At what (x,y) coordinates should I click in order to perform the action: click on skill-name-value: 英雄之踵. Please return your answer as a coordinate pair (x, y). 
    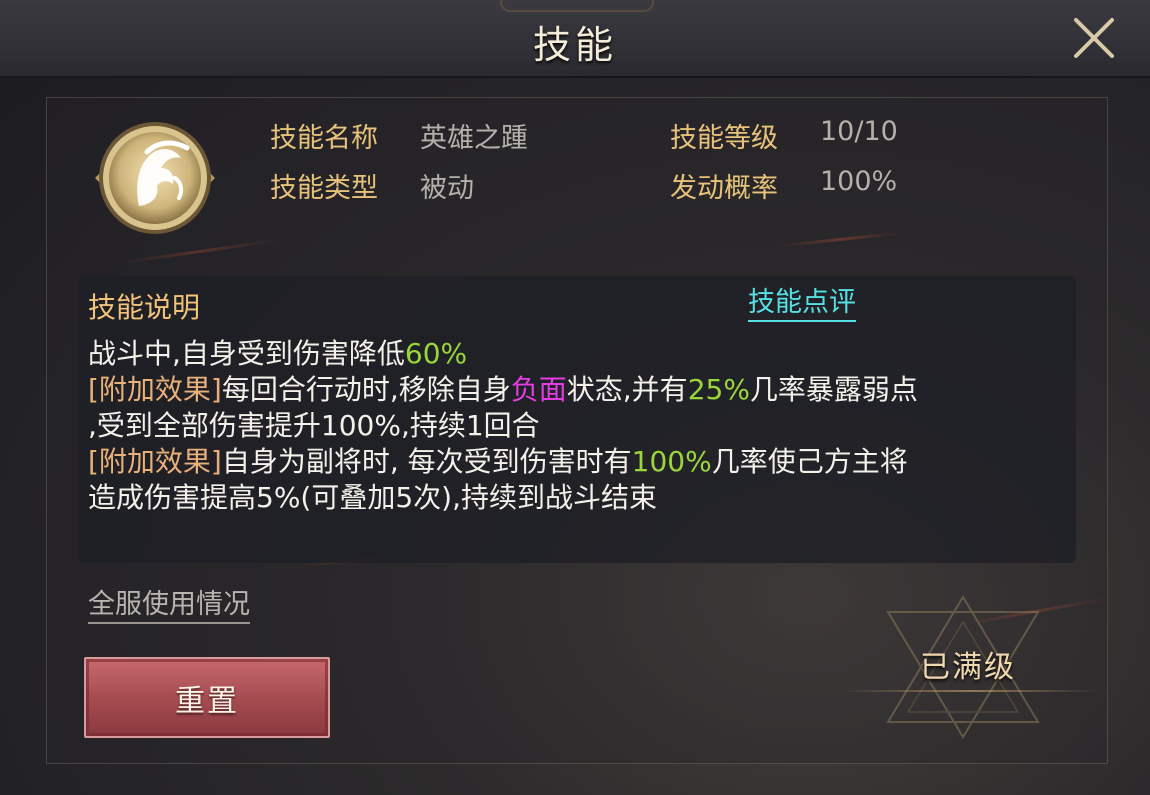
    Looking at the image, I should click on (474, 138).